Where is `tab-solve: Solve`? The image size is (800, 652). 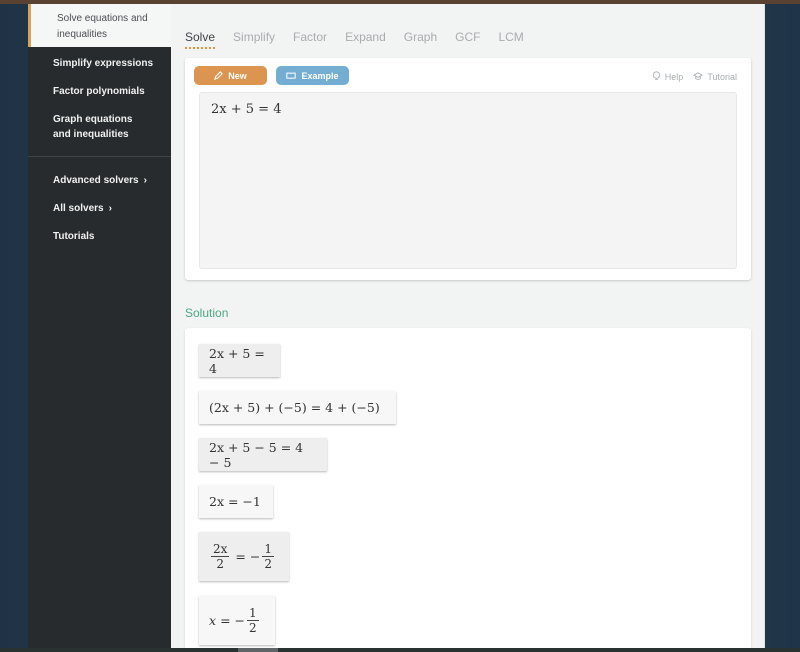 tab-solve: Solve is located at coordinates (200, 39).